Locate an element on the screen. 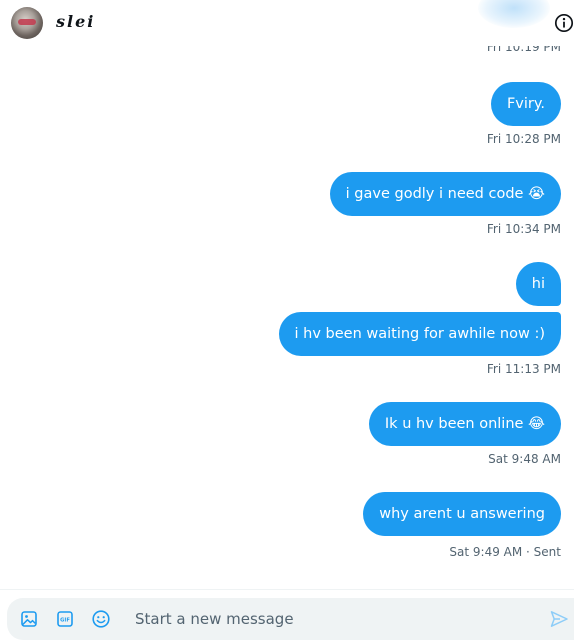 Image resolution: width=574 pixels, height=641 pixels. message-timestamp: Fri 10:28 PM is located at coordinates (523, 139).